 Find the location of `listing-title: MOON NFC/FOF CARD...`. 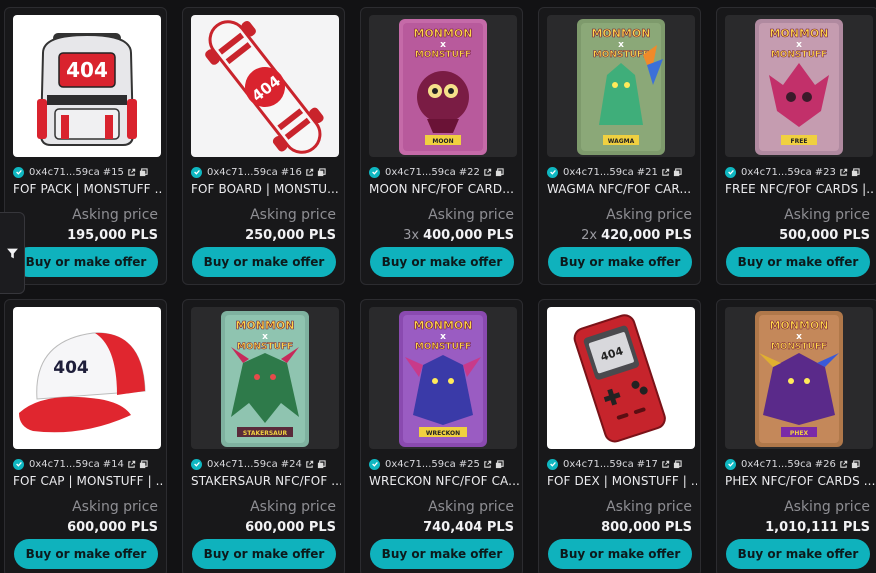

listing-title: MOON NFC/FOF CARD... is located at coordinates (444, 189).